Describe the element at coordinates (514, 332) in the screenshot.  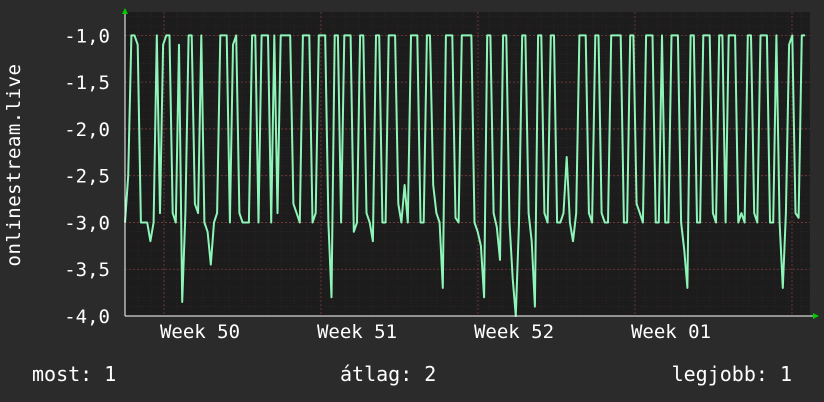
I see `x-tick-label: Week 52` at that location.